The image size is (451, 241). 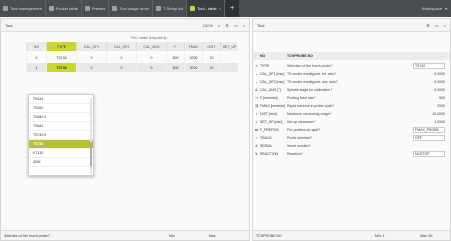 I want to click on status-field-name: TCHPROBE.NO, so click(x=269, y=235).